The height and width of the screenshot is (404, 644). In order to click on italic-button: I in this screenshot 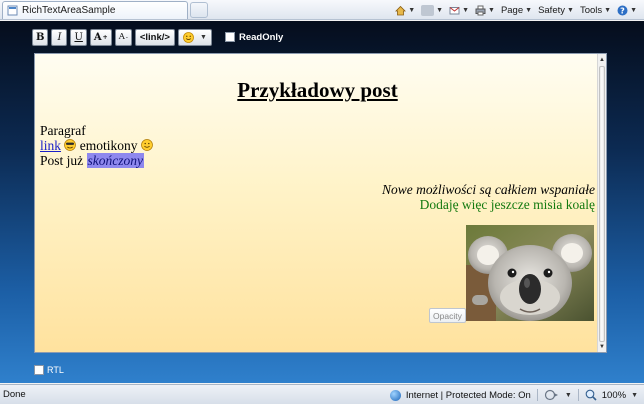, I will do `click(59, 37)`.